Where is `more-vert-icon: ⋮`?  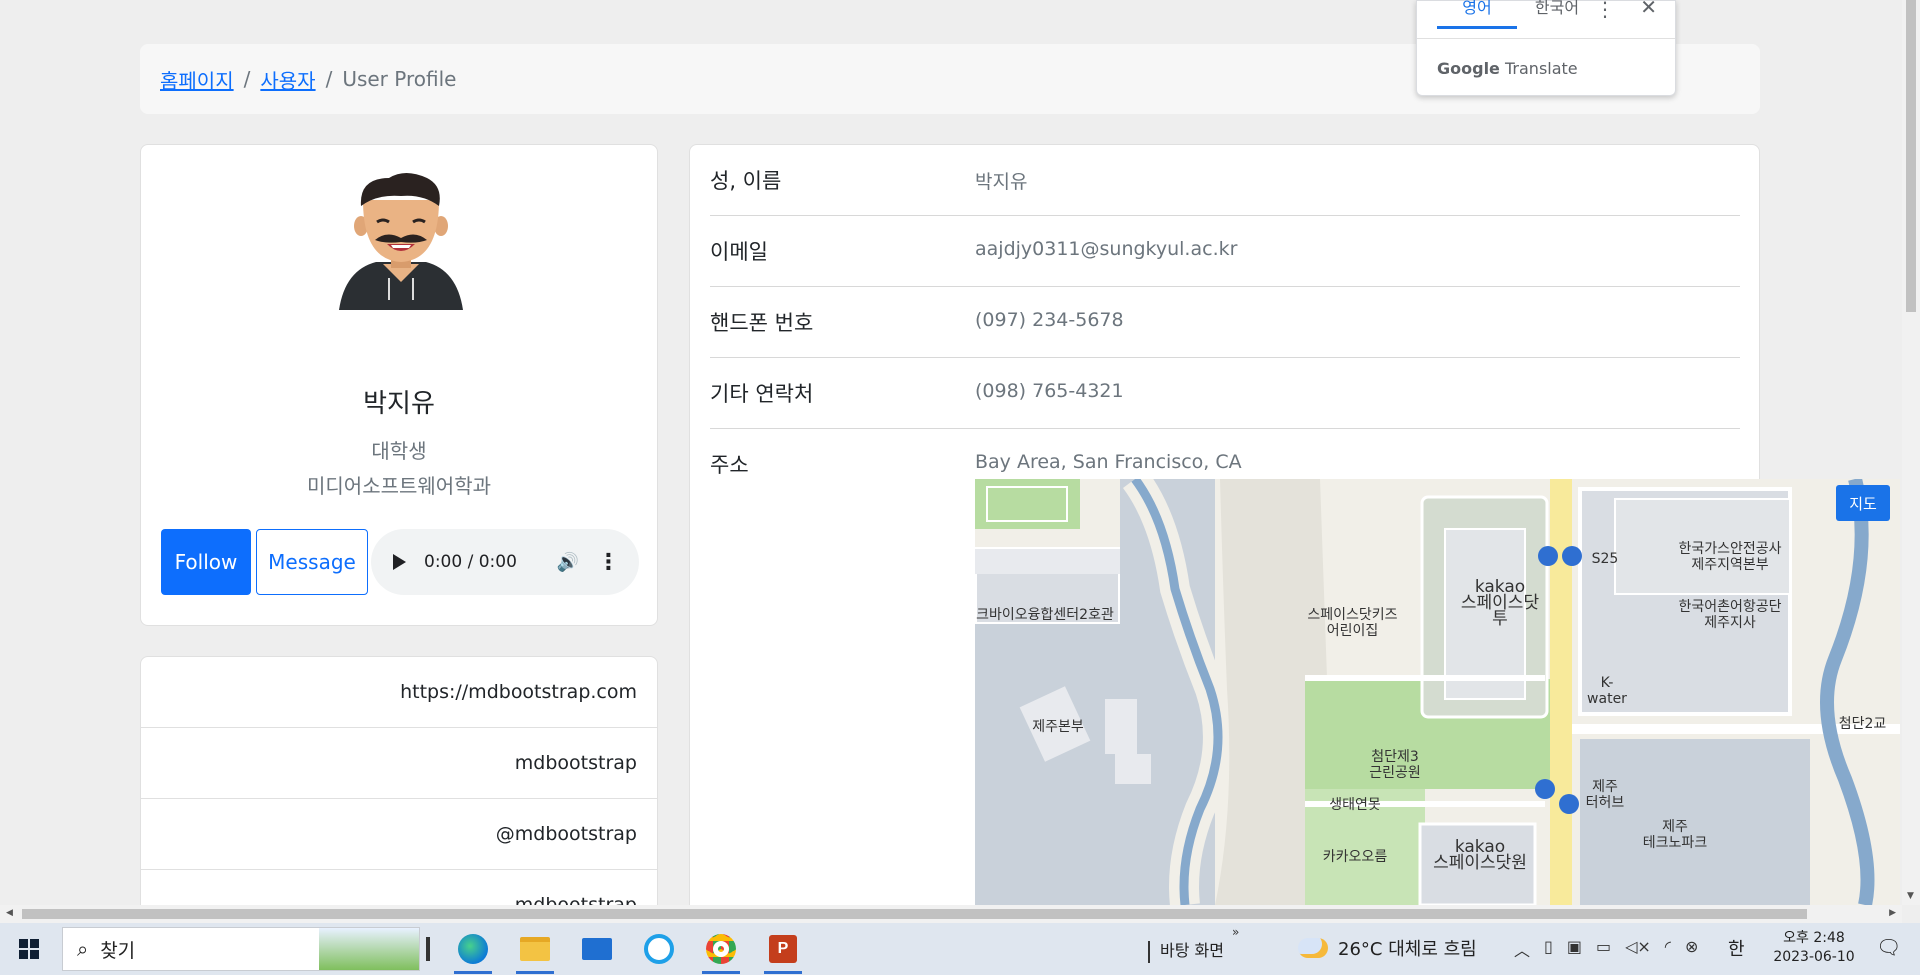
more-vert-icon: ⋮ is located at coordinates (1605, 9).